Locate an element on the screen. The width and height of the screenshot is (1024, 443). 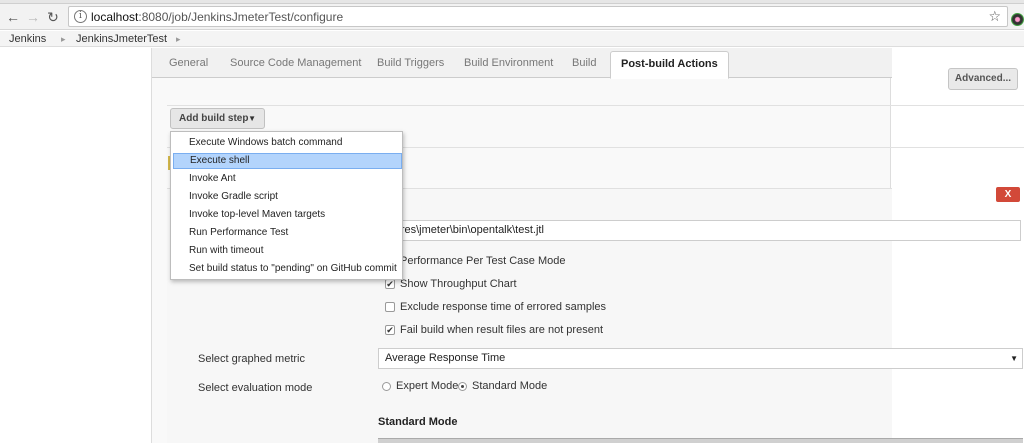
back-arrow-icon: ← is located at coordinates (13, 17).